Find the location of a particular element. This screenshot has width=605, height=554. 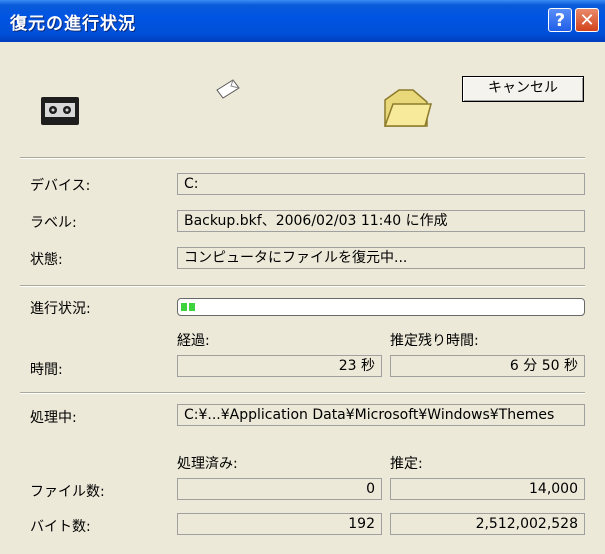

flying-document-icon is located at coordinates (228, 89).